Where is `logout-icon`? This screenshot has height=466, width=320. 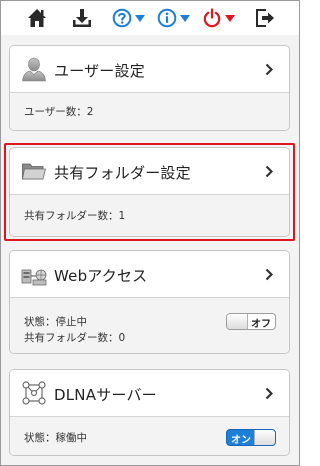 logout-icon is located at coordinates (265, 18).